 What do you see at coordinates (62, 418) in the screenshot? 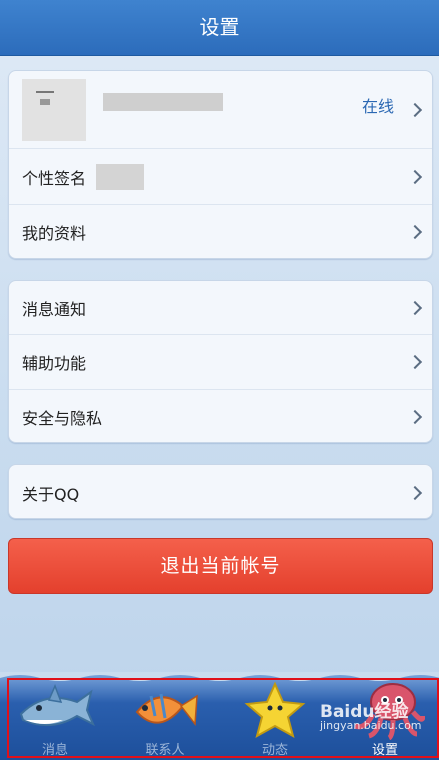
I see `security-privacy-label: 安全与隐私` at bounding box center [62, 418].